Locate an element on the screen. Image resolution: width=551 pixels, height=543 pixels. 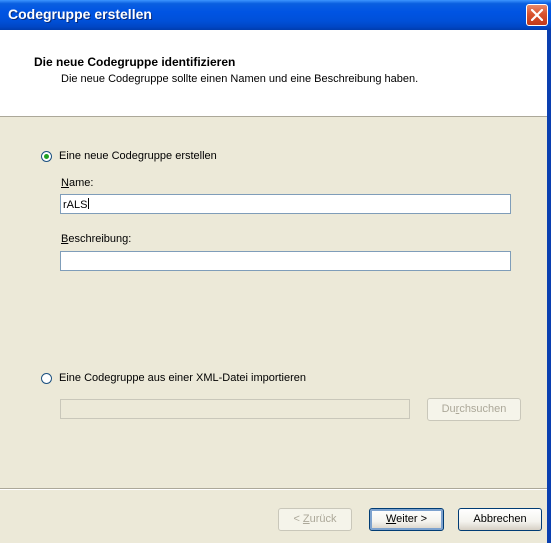
close-button is located at coordinates (537, 15).